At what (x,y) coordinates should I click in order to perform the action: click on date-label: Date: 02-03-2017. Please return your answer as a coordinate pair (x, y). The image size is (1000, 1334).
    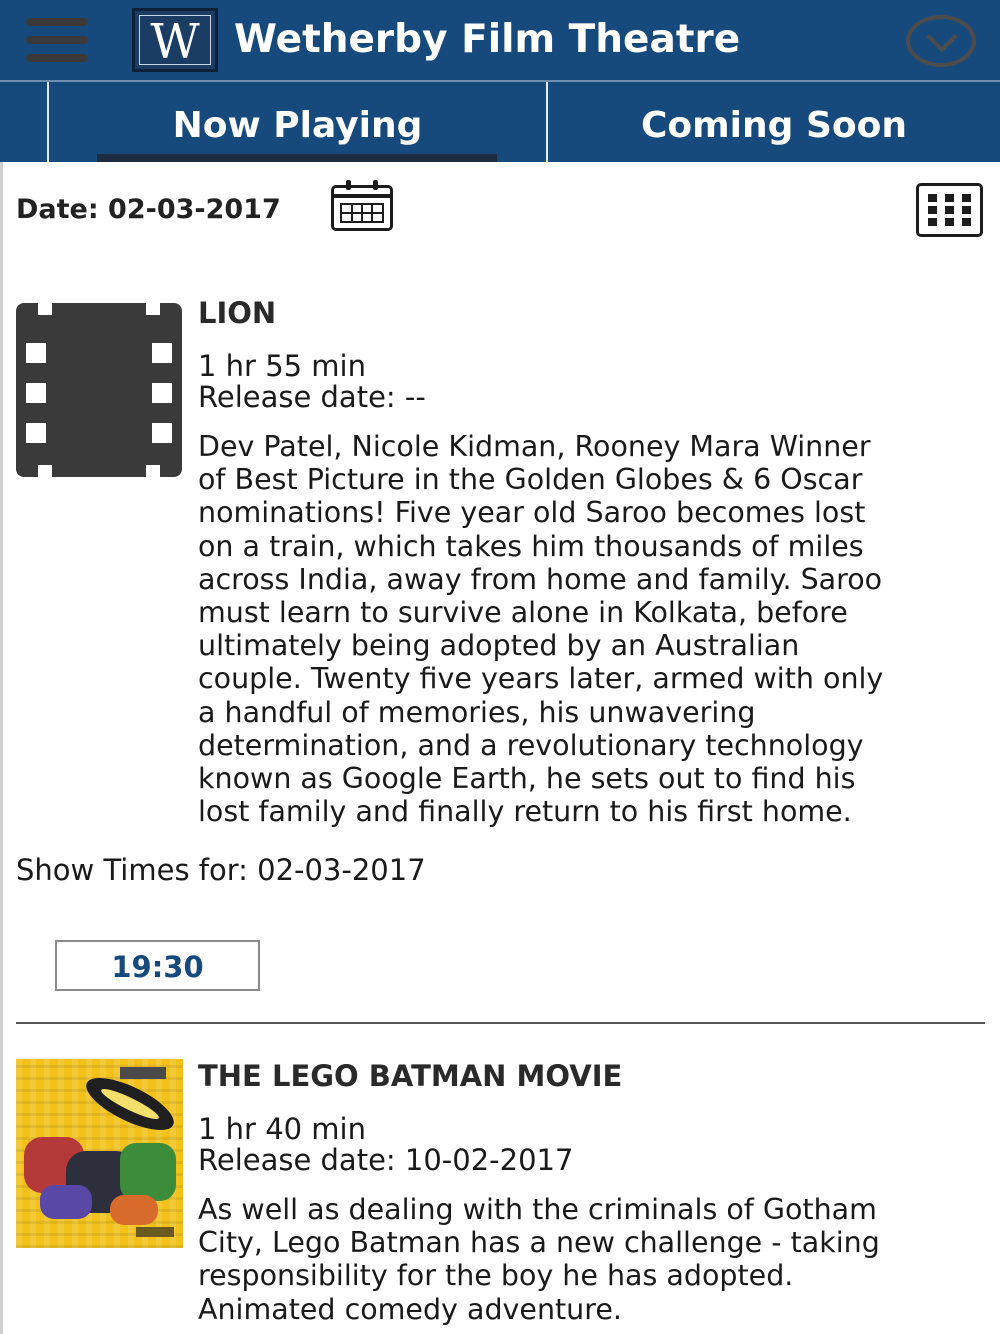
    Looking at the image, I should click on (148, 209).